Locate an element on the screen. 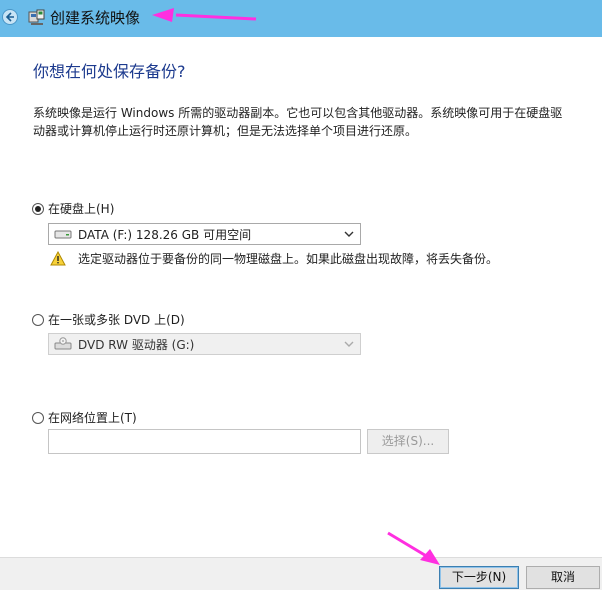 Image resolution: width=602 pixels, height=590 pixels. same-disk-warning: 选定驱动器位于要备份的同一物理磁盘上。如果此磁盘出现故障，将丢失备份。 is located at coordinates (274, 258).